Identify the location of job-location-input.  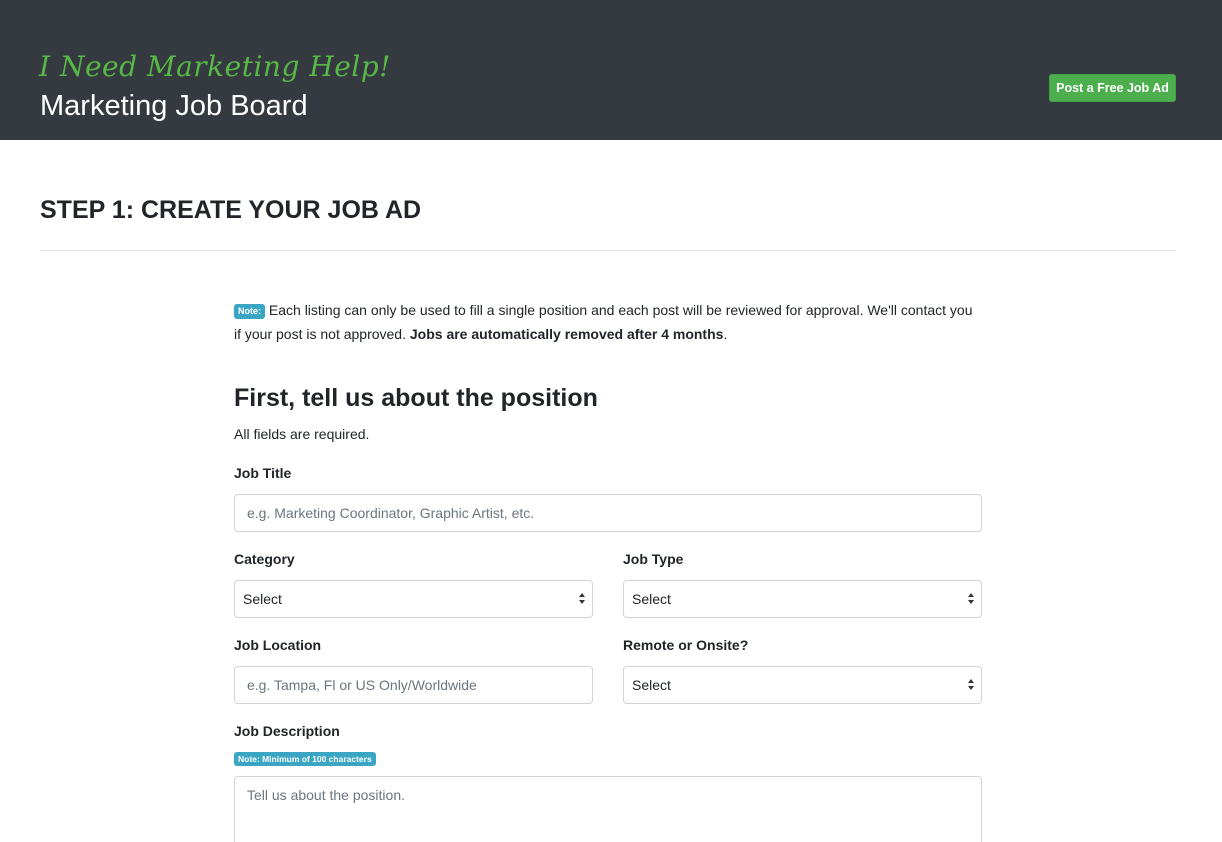
(413, 685).